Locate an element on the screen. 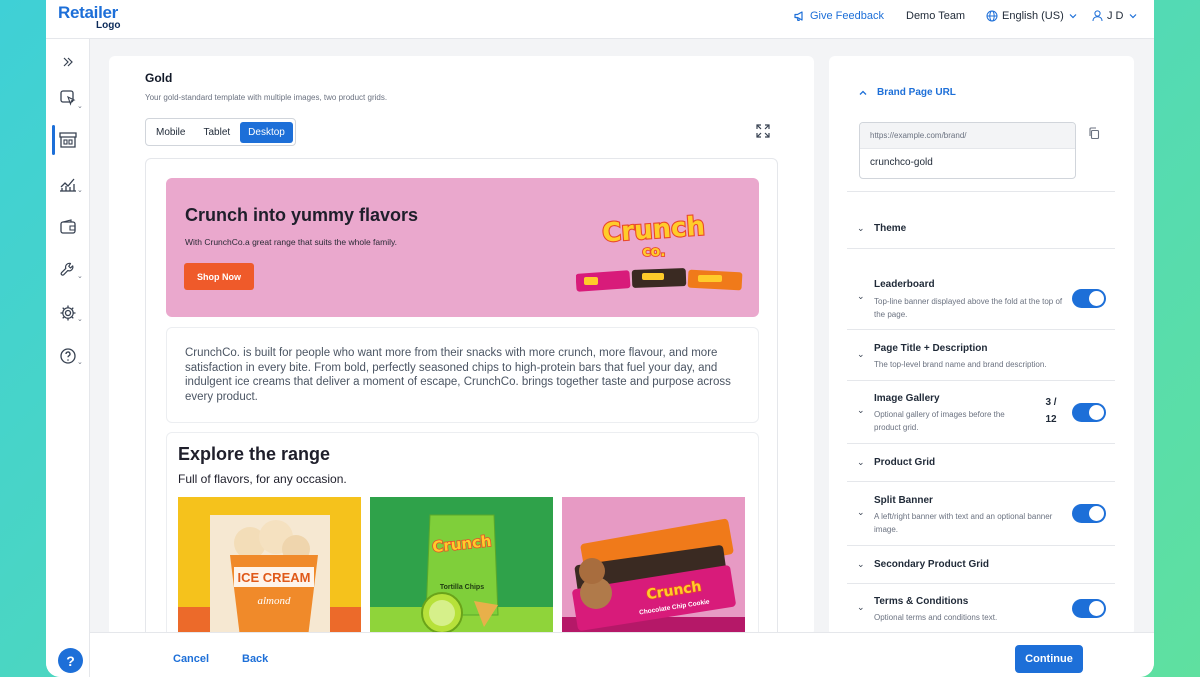 Image resolution: width=1200 pixels, height=677 pixels. brand-url-heading: Brand Page URL is located at coordinates (916, 92).